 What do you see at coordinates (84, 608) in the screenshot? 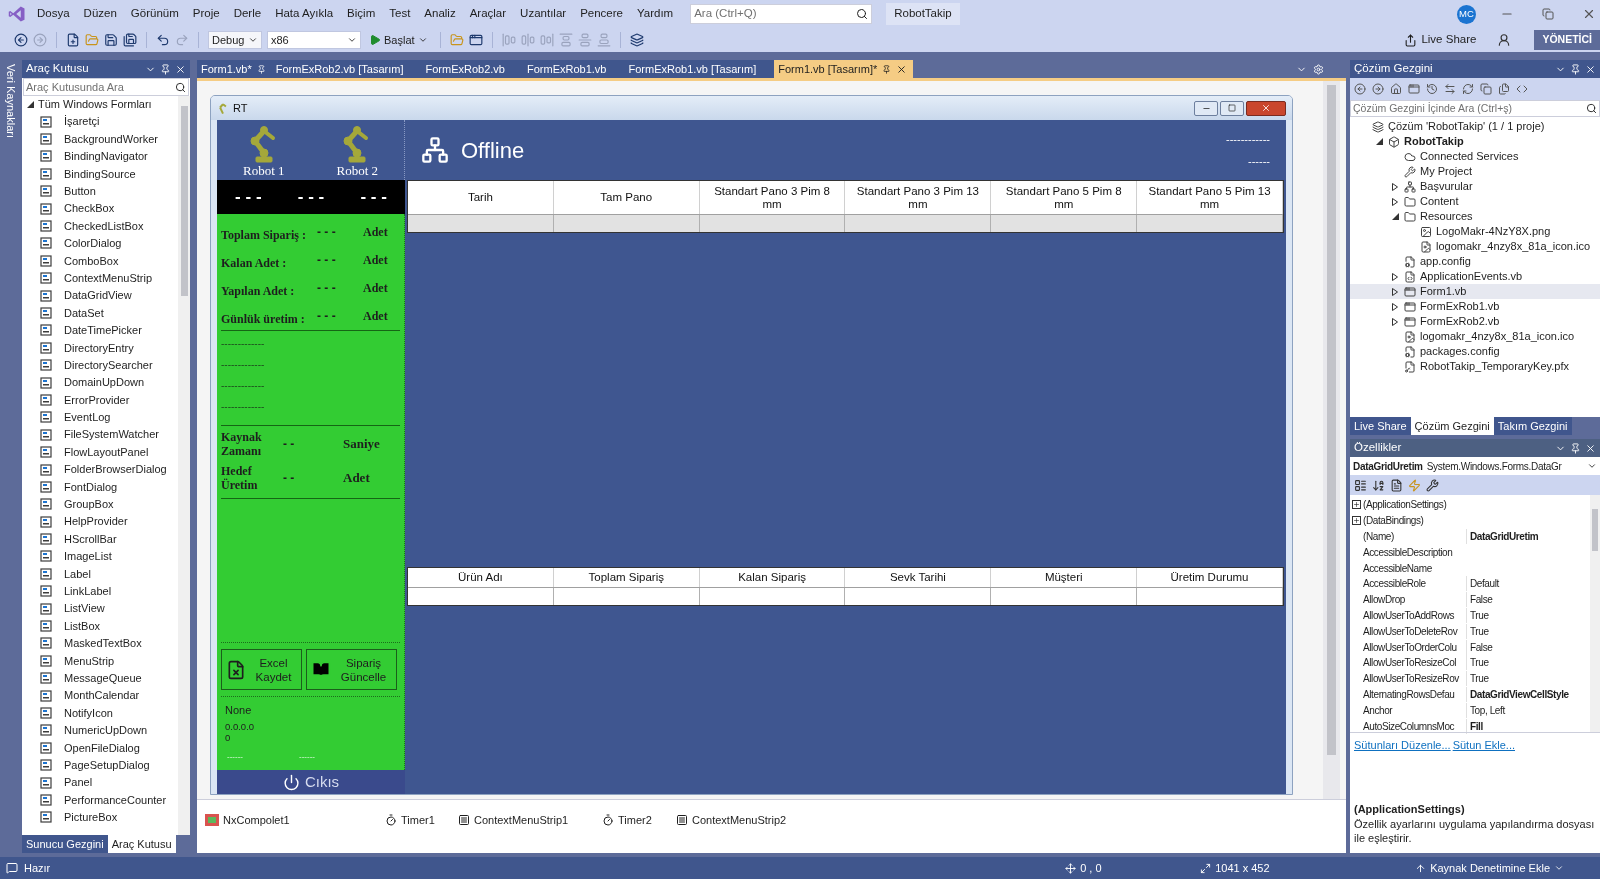
I see `toolbox-item: ListView` at bounding box center [84, 608].